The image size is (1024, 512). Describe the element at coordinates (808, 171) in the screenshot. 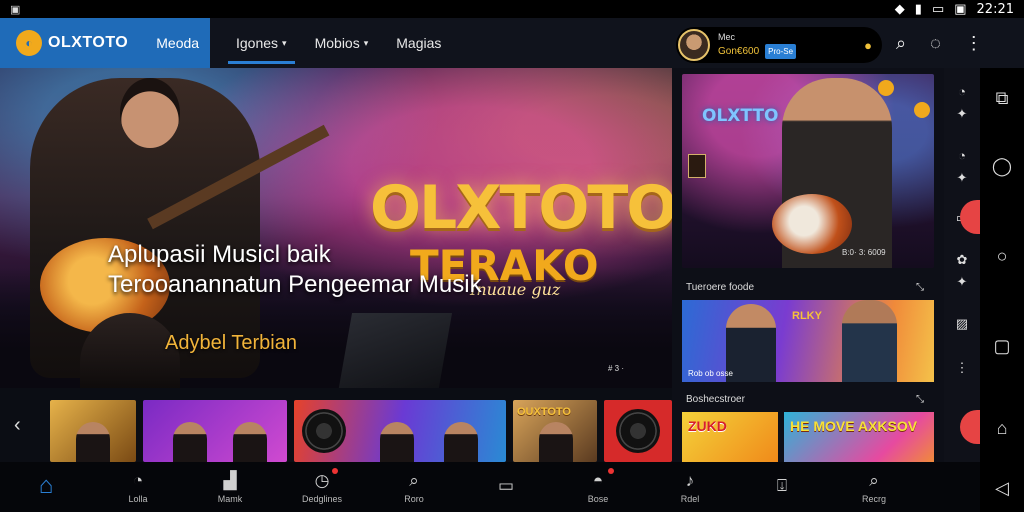

I see `featured-card: OLXTTO B:0· 3: 6009` at that location.